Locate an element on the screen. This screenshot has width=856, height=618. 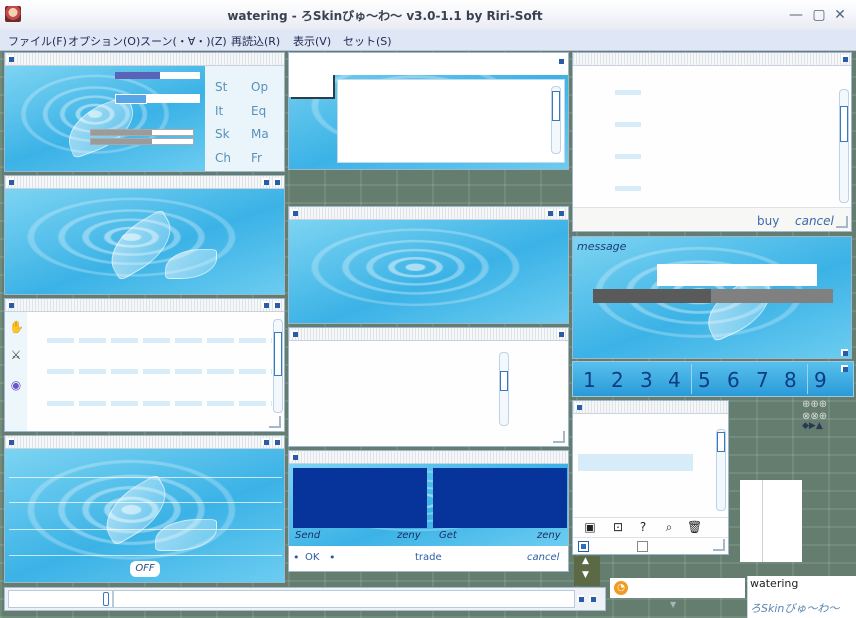
friend-button-fr: Fr is located at coordinates (256, 158).